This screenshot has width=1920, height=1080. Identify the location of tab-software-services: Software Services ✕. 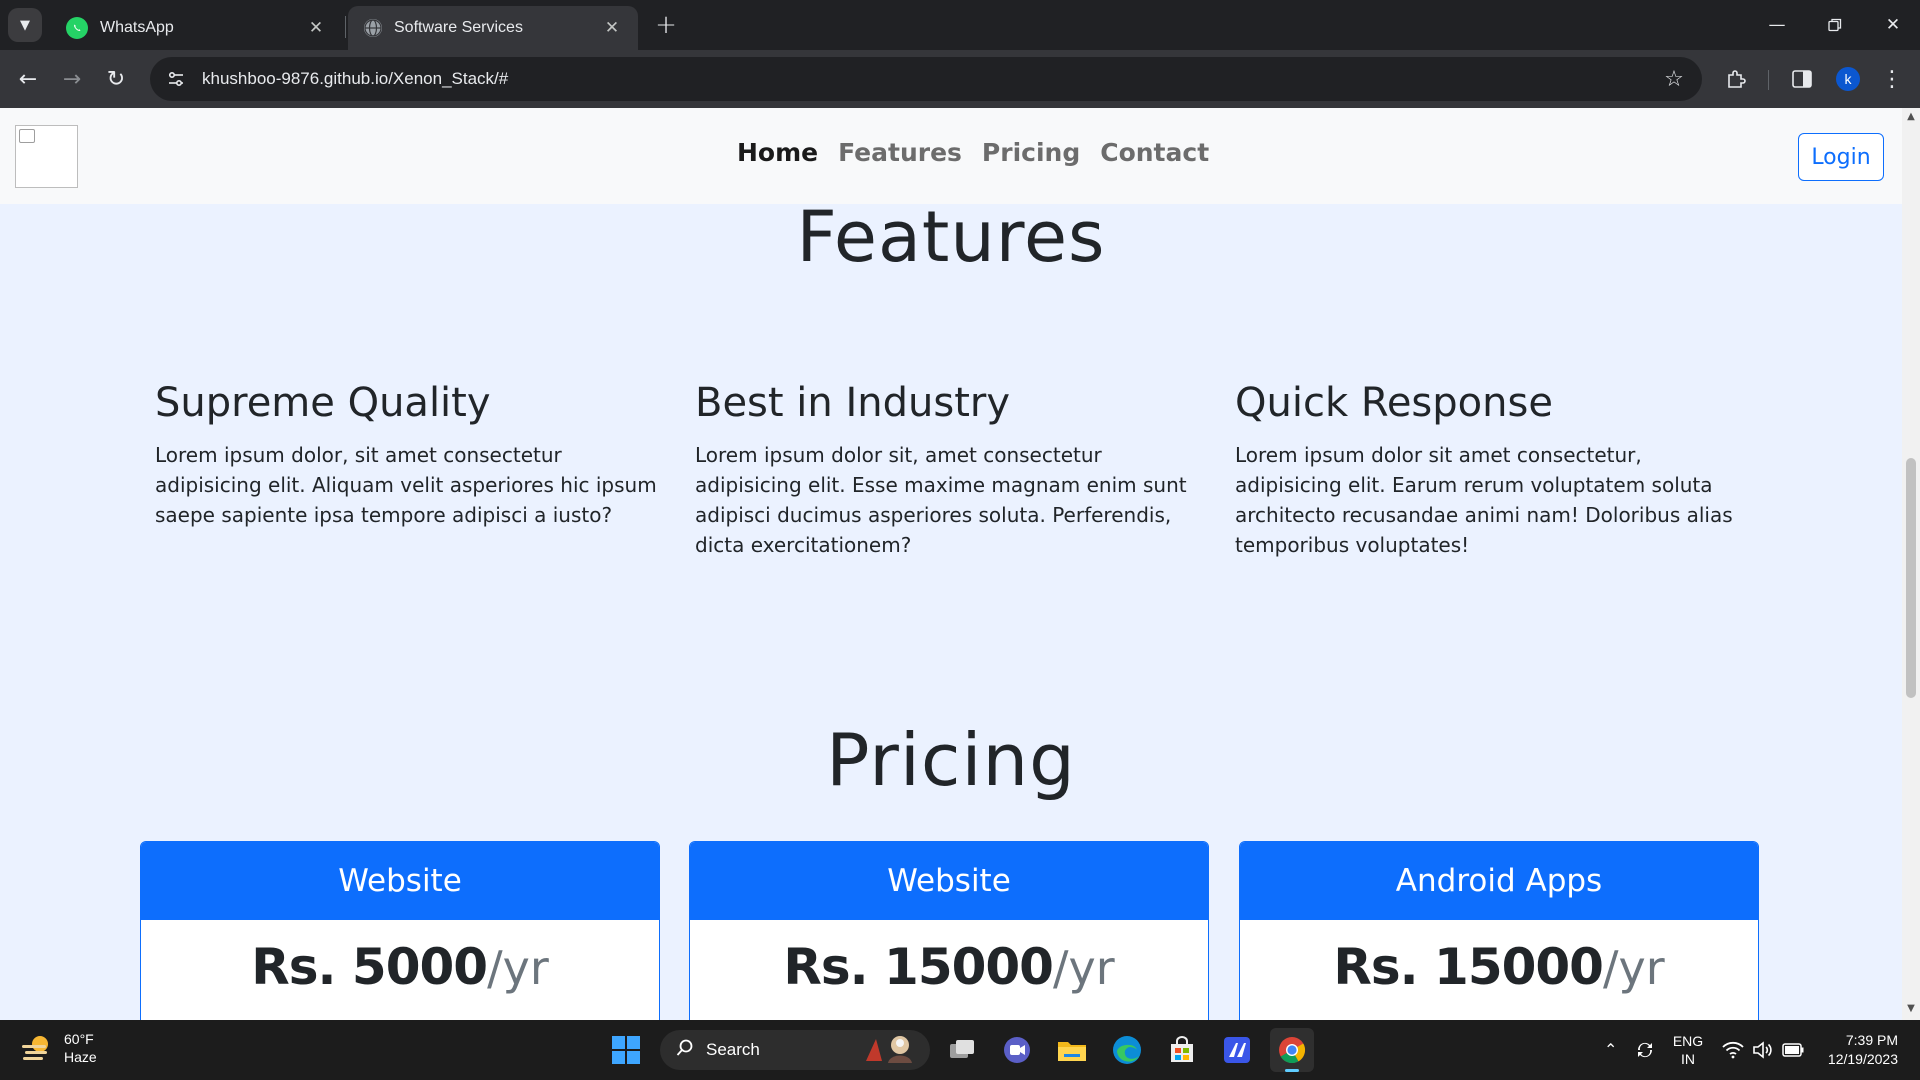
(493, 28).